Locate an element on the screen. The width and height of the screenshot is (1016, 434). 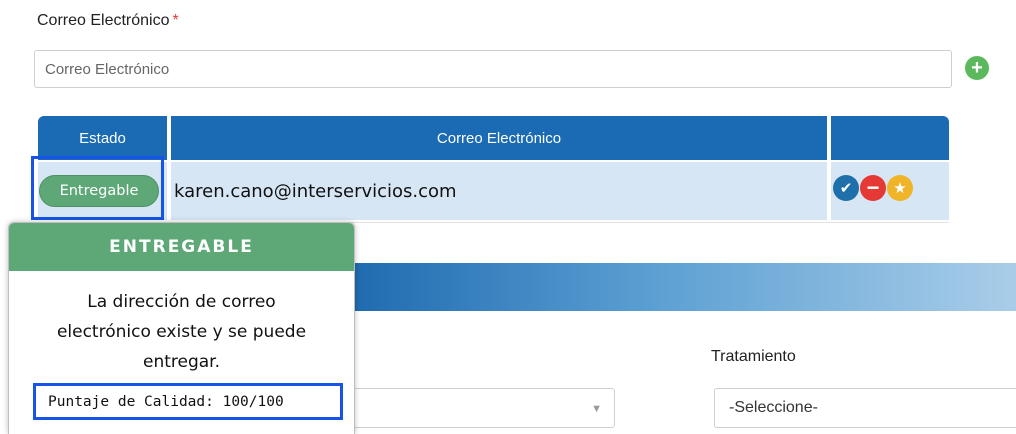
table-cell-email: karen.cano@interservicios.com is located at coordinates (499, 191).